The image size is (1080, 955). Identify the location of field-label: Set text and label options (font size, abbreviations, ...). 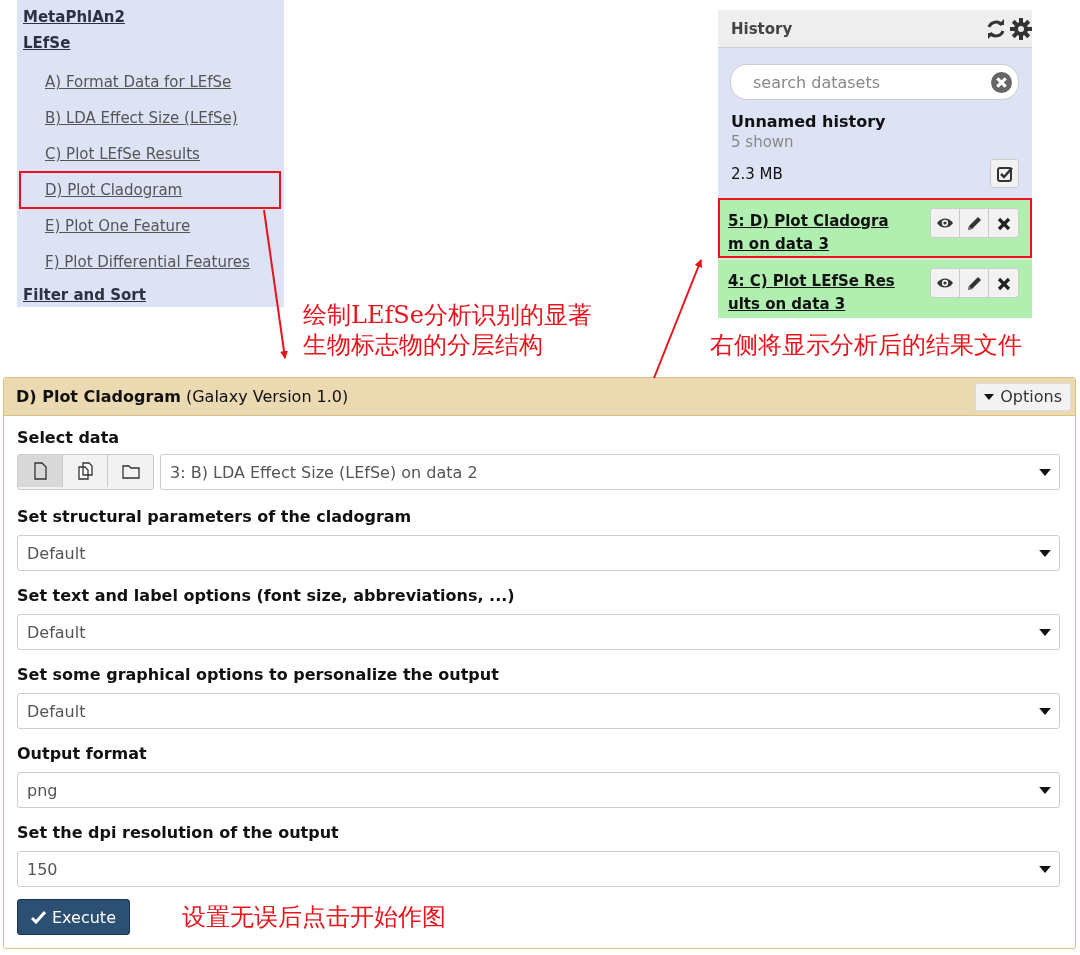
(266, 595).